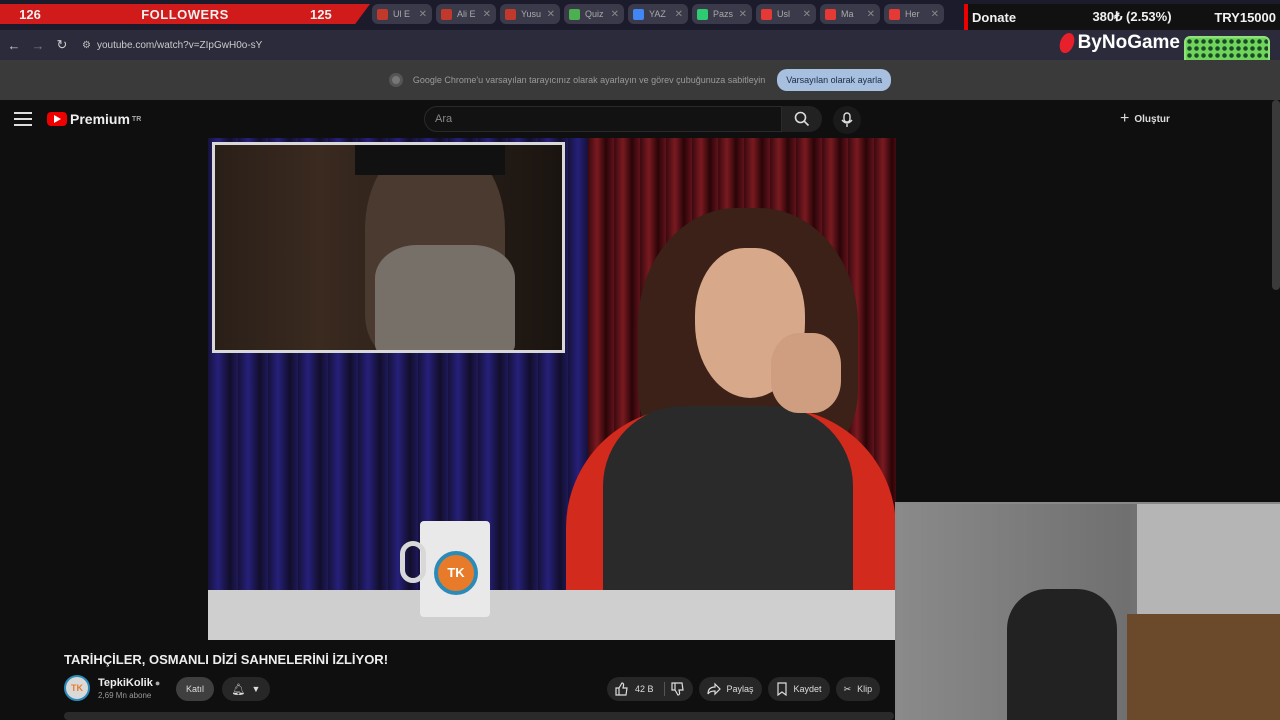 This screenshot has height=720, width=1280. Describe the element at coordinates (847, 688) in the screenshot. I see `scissors-icon: ✂` at that location.